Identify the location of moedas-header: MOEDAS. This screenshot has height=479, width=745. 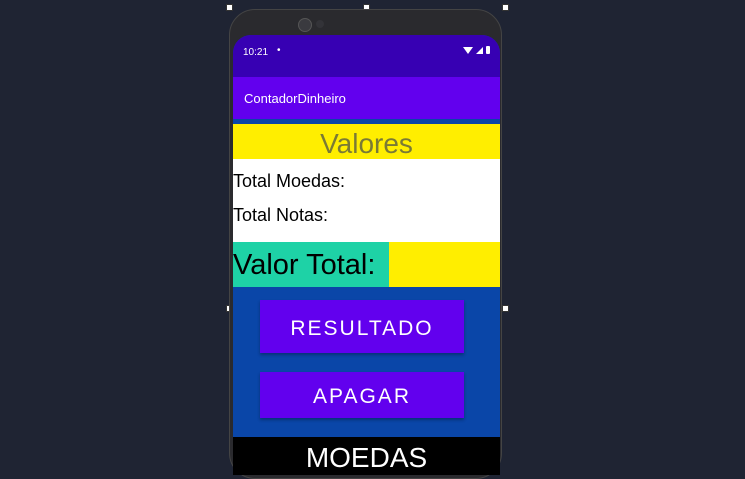
(366, 456).